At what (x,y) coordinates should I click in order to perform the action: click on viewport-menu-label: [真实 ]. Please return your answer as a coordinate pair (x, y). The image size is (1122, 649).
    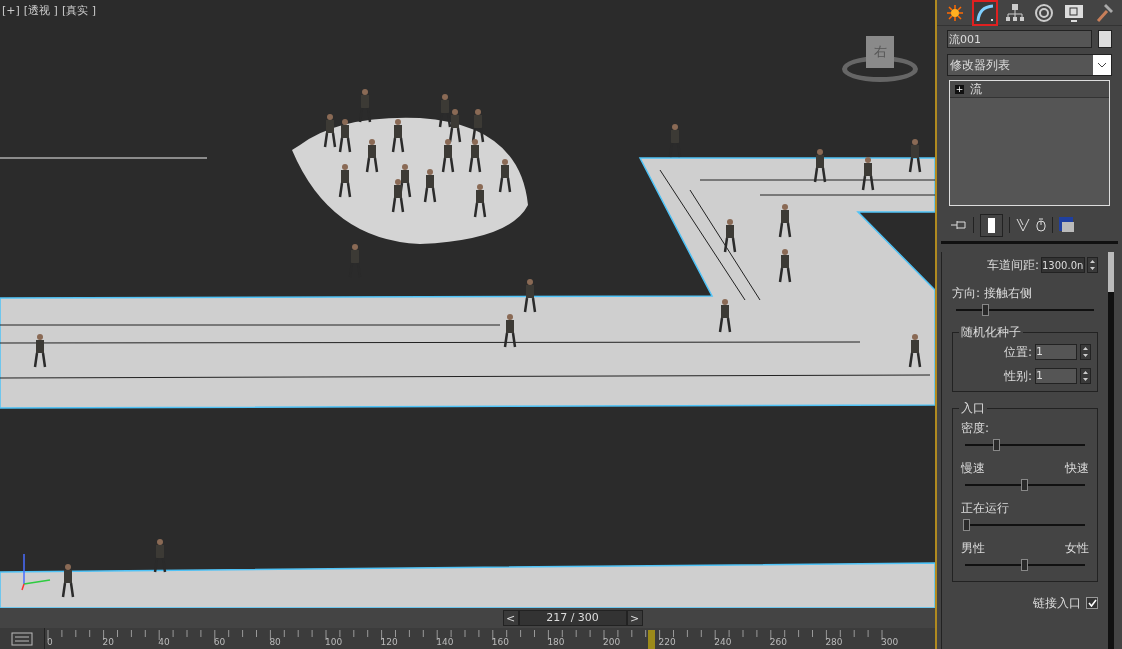
    Looking at the image, I should click on (78, 11).